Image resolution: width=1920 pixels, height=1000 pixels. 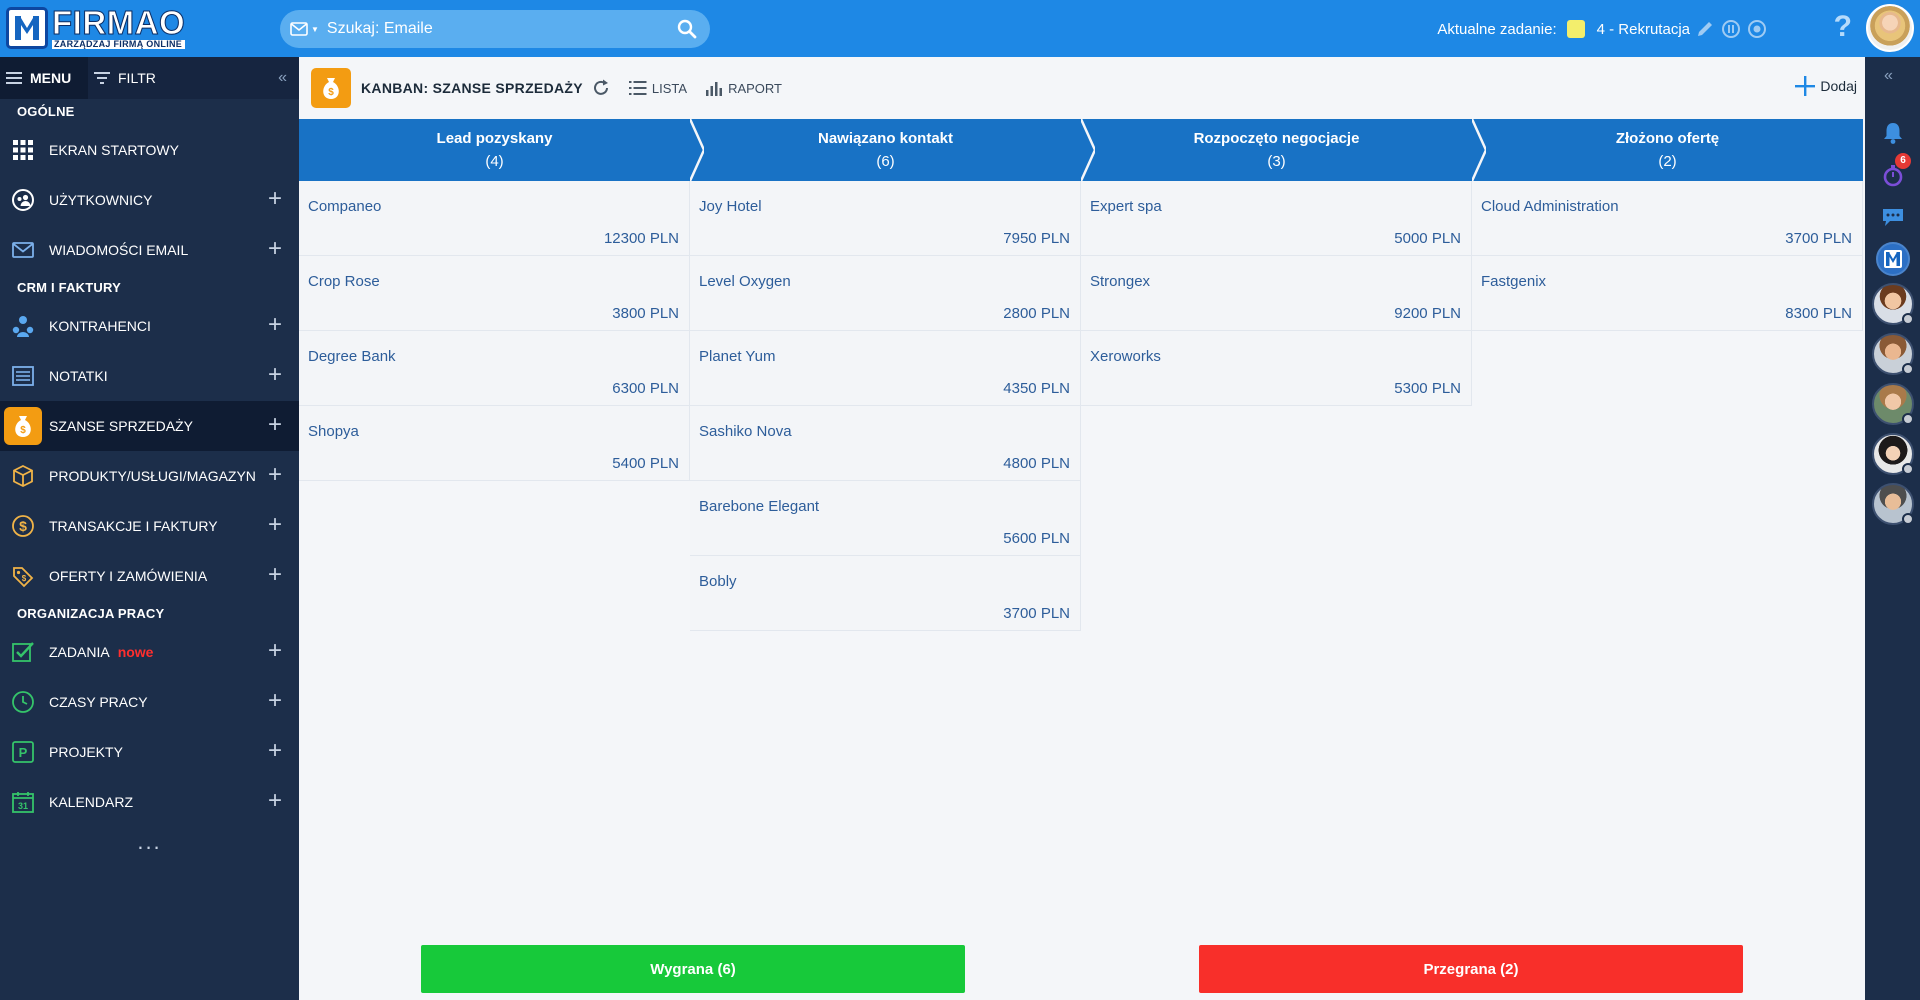 What do you see at coordinates (885, 518) in the screenshot?
I see `opportunity-card: Barebone Elegant 5600 PLN` at bounding box center [885, 518].